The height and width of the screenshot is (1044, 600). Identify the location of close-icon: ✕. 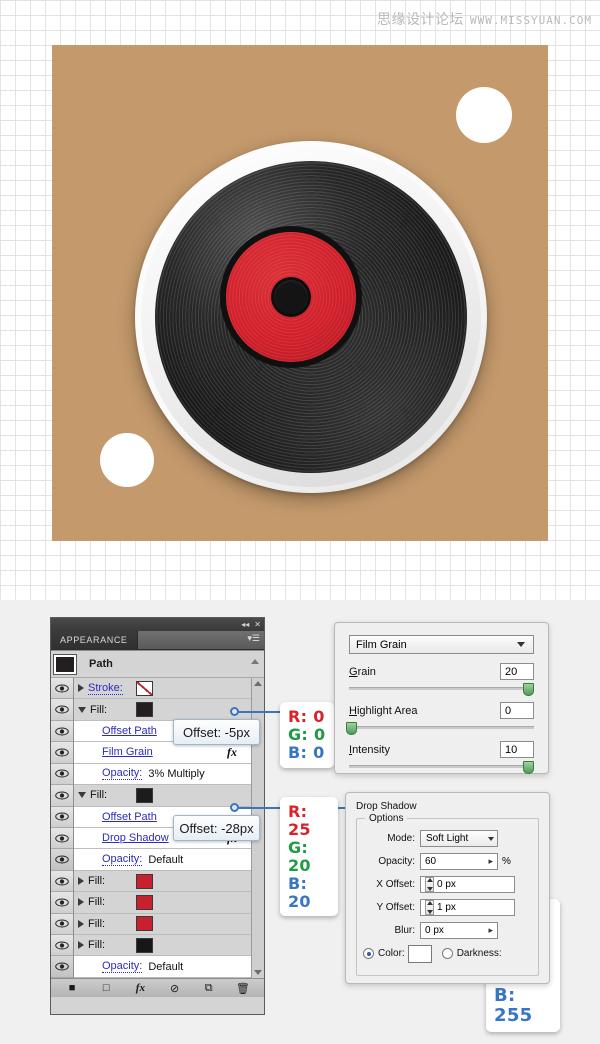
(257, 624).